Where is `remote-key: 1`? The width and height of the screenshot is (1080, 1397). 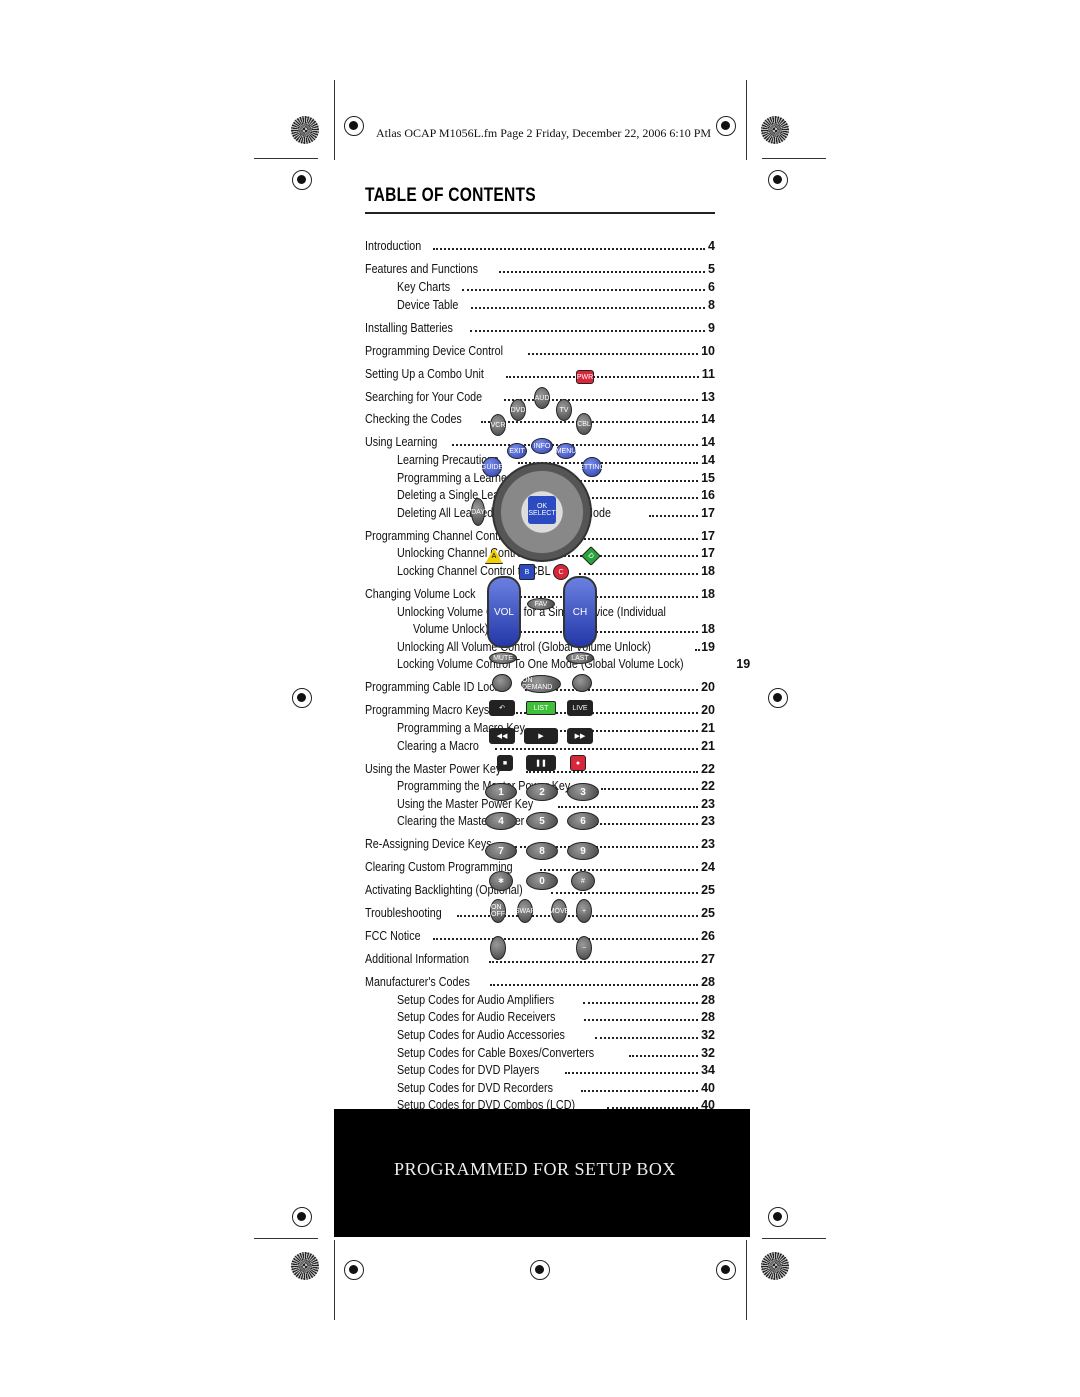
remote-key: 1 is located at coordinates (501, 792).